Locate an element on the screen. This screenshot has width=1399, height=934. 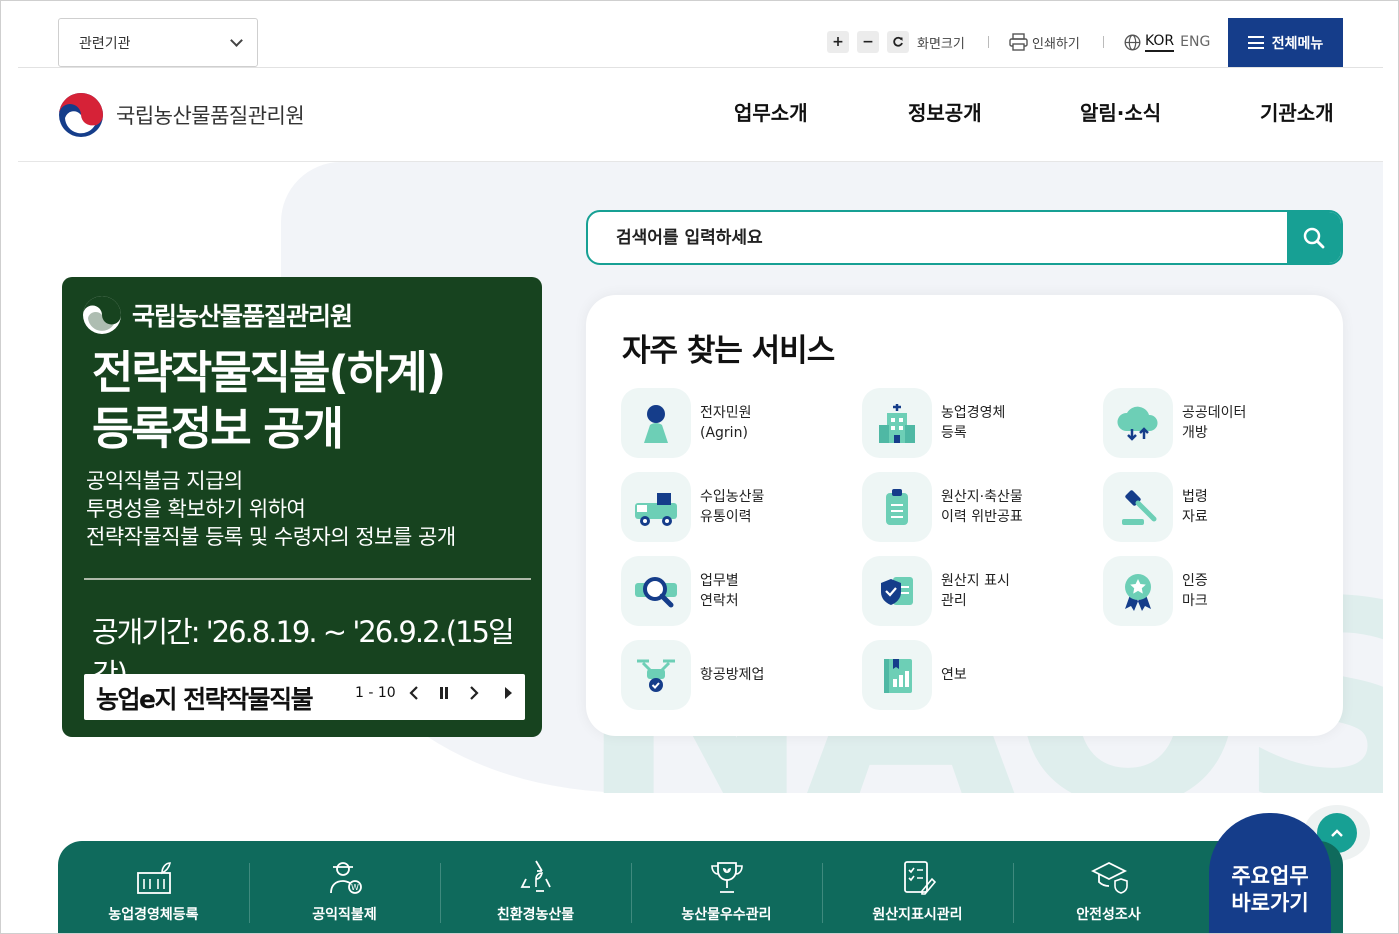
main-tasks-label: 주요업무 is located at coordinates (1270, 876).